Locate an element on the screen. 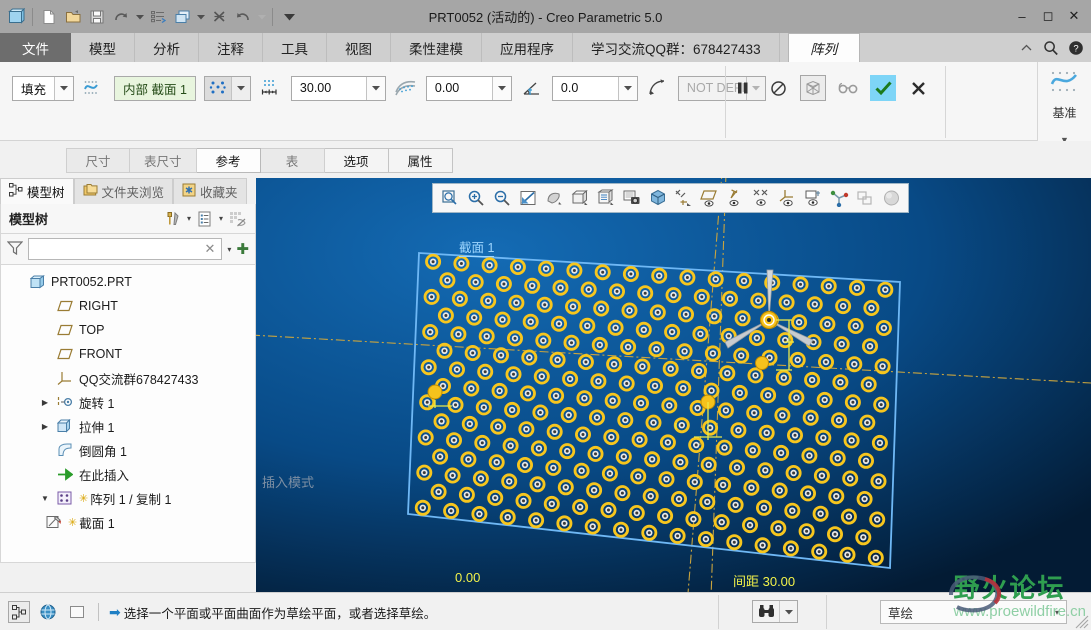 This screenshot has width=1091, height=630. border-offset-combo: 0.00 is located at coordinates (468, 88).